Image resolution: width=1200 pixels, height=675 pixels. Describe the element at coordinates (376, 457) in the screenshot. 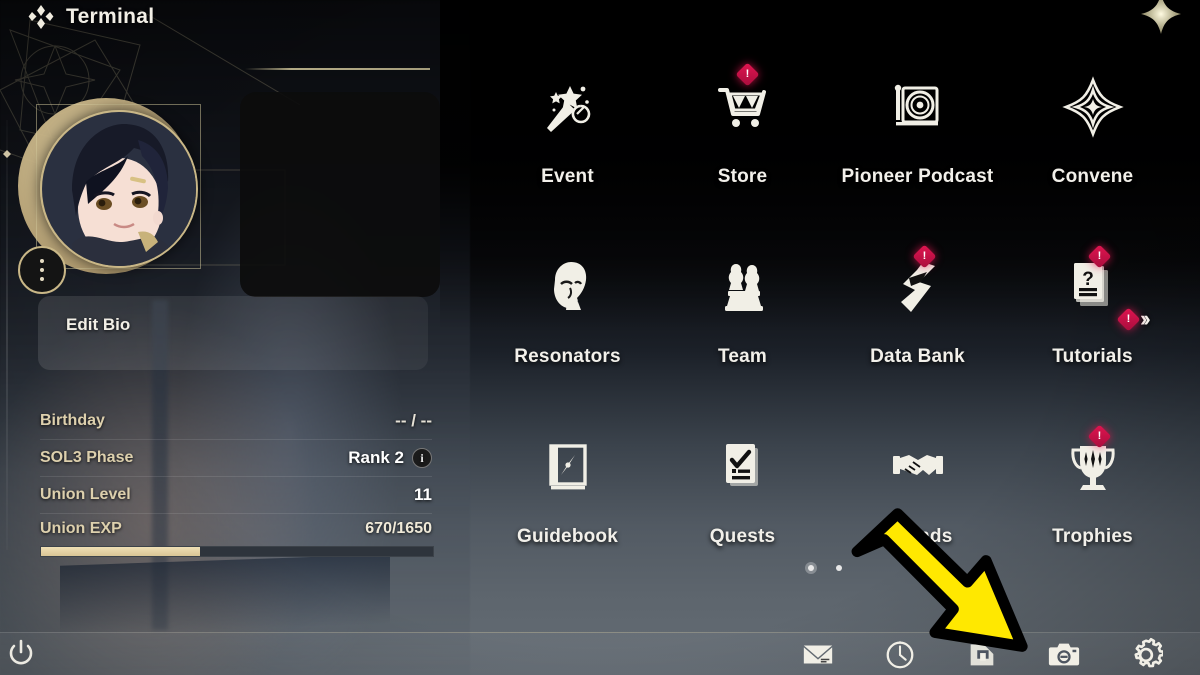

I see `stat-value-text: Rank 2` at that location.